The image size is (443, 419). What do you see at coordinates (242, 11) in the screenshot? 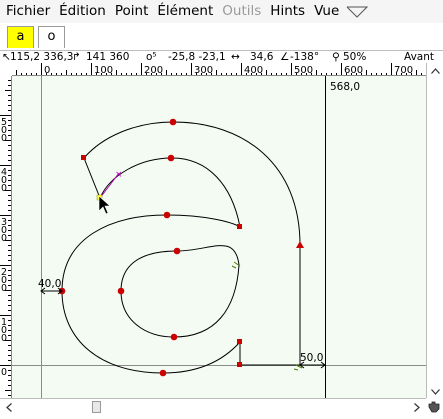
I see `menu-outils: Outils` at bounding box center [242, 11].